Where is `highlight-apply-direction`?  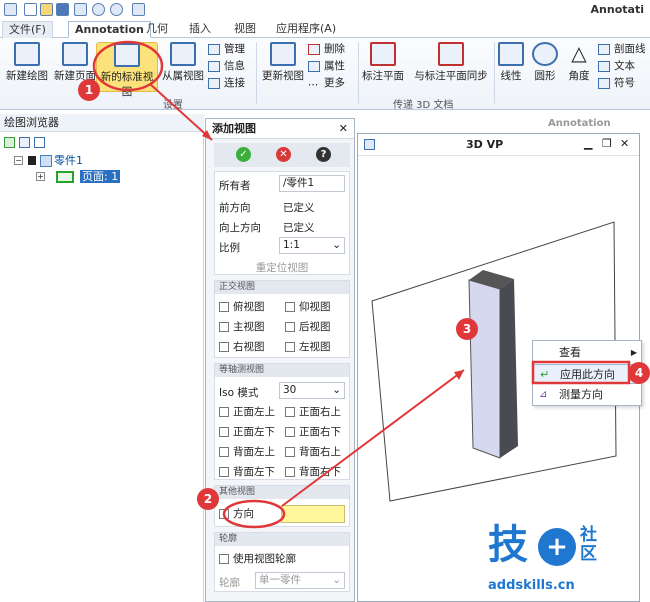 highlight-apply-direction is located at coordinates (581, 372).